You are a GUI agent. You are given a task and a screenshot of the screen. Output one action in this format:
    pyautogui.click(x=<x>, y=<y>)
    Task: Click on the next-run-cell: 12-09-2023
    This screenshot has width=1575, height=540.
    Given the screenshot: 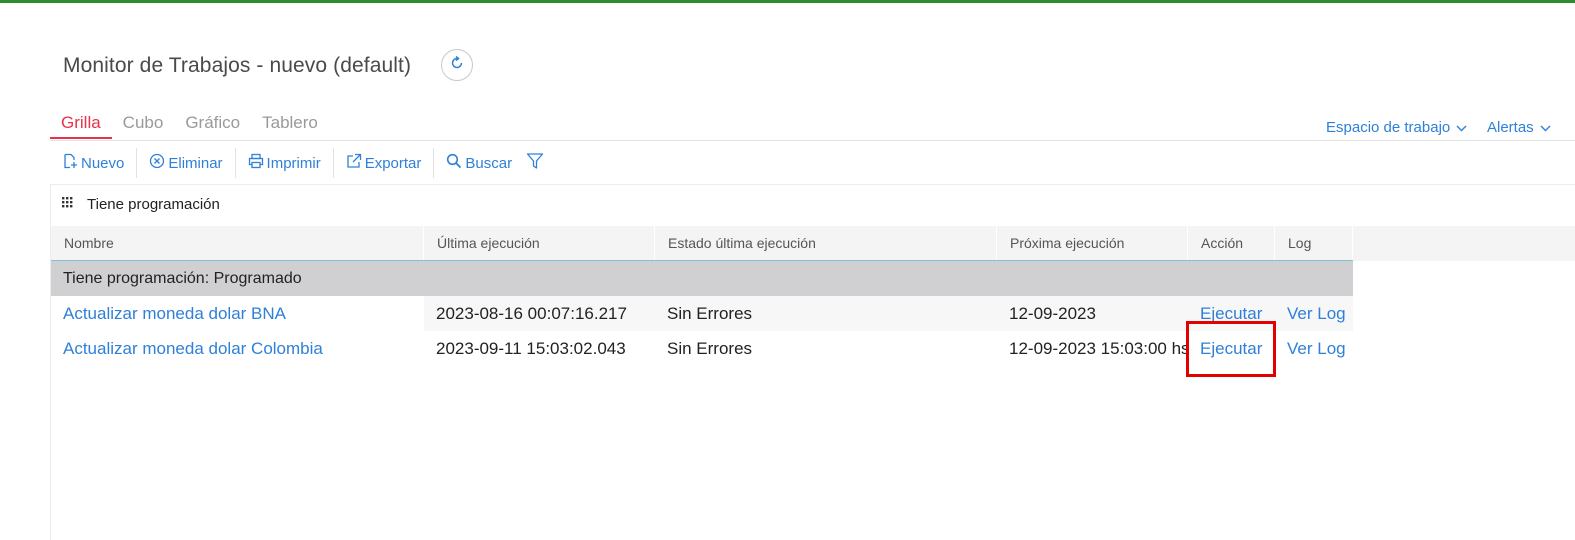 What is the action you would take?
    pyautogui.click(x=1052, y=313)
    